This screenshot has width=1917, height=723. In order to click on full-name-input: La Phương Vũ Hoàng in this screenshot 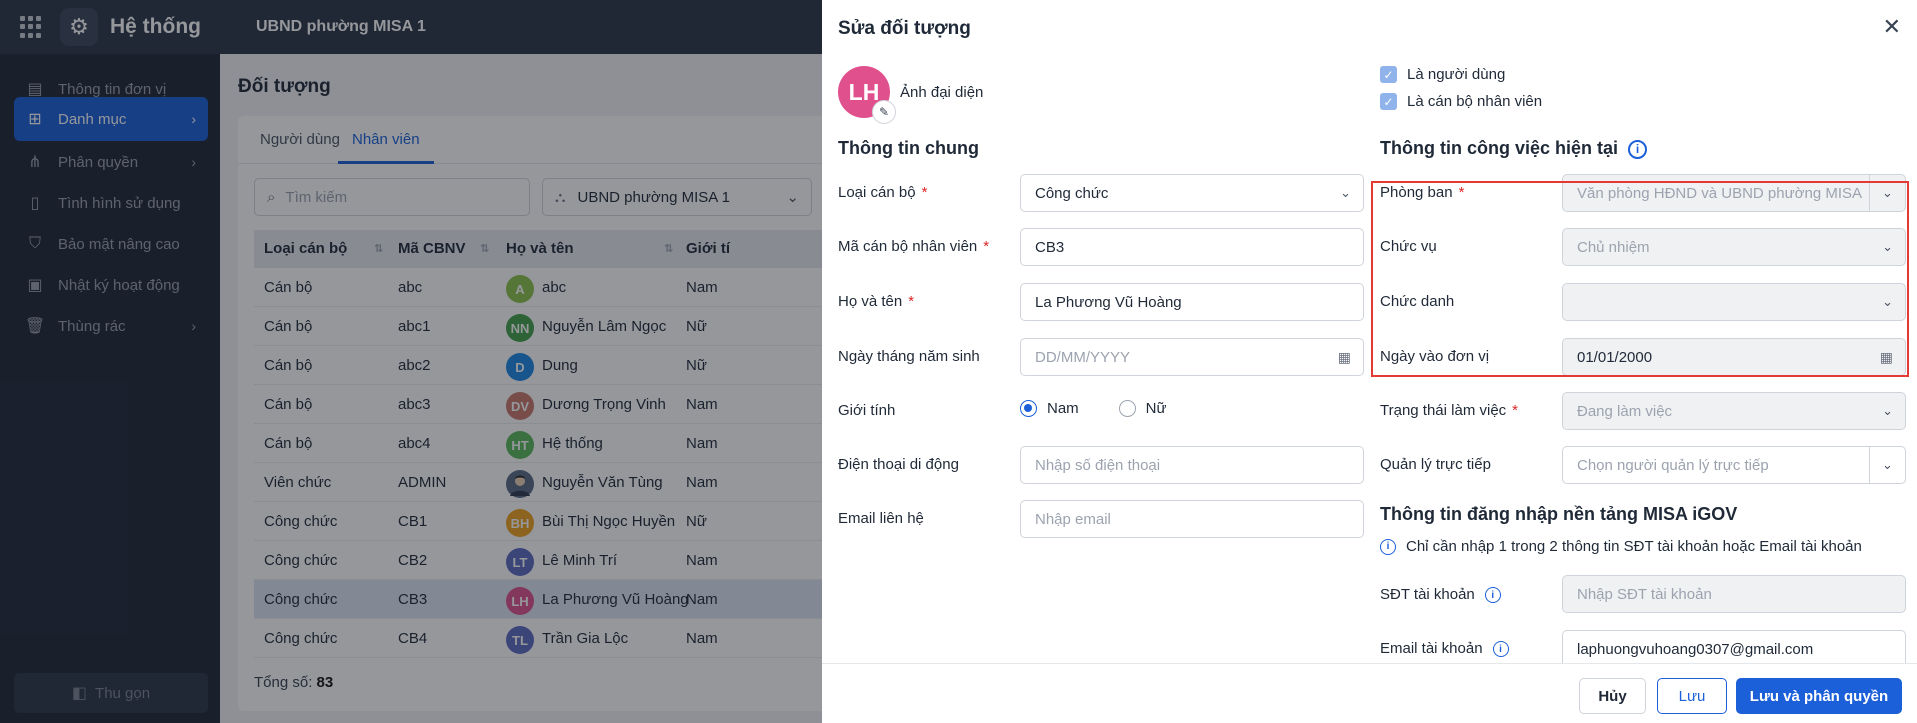, I will do `click(1192, 302)`.